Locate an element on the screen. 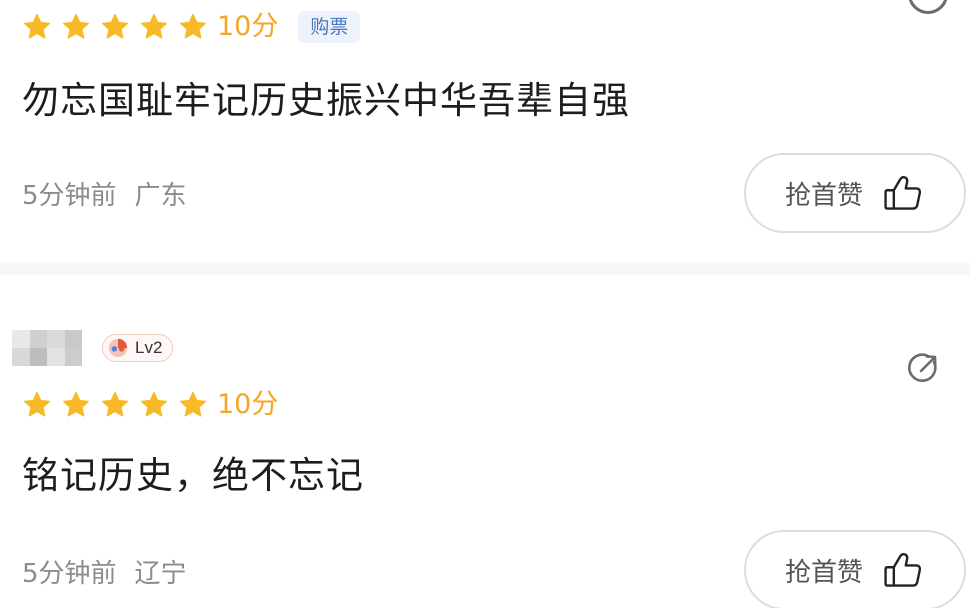 The height and width of the screenshot is (608, 970). avatar is located at coordinates (47, 348).